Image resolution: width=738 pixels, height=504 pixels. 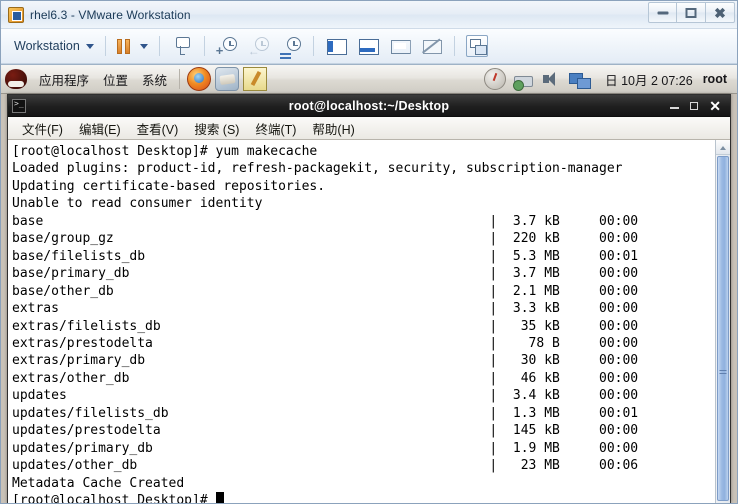 What do you see at coordinates (325, 466) in the screenshot?
I see `terminal-line: updates/other_db | 23 MB 00:06` at bounding box center [325, 466].